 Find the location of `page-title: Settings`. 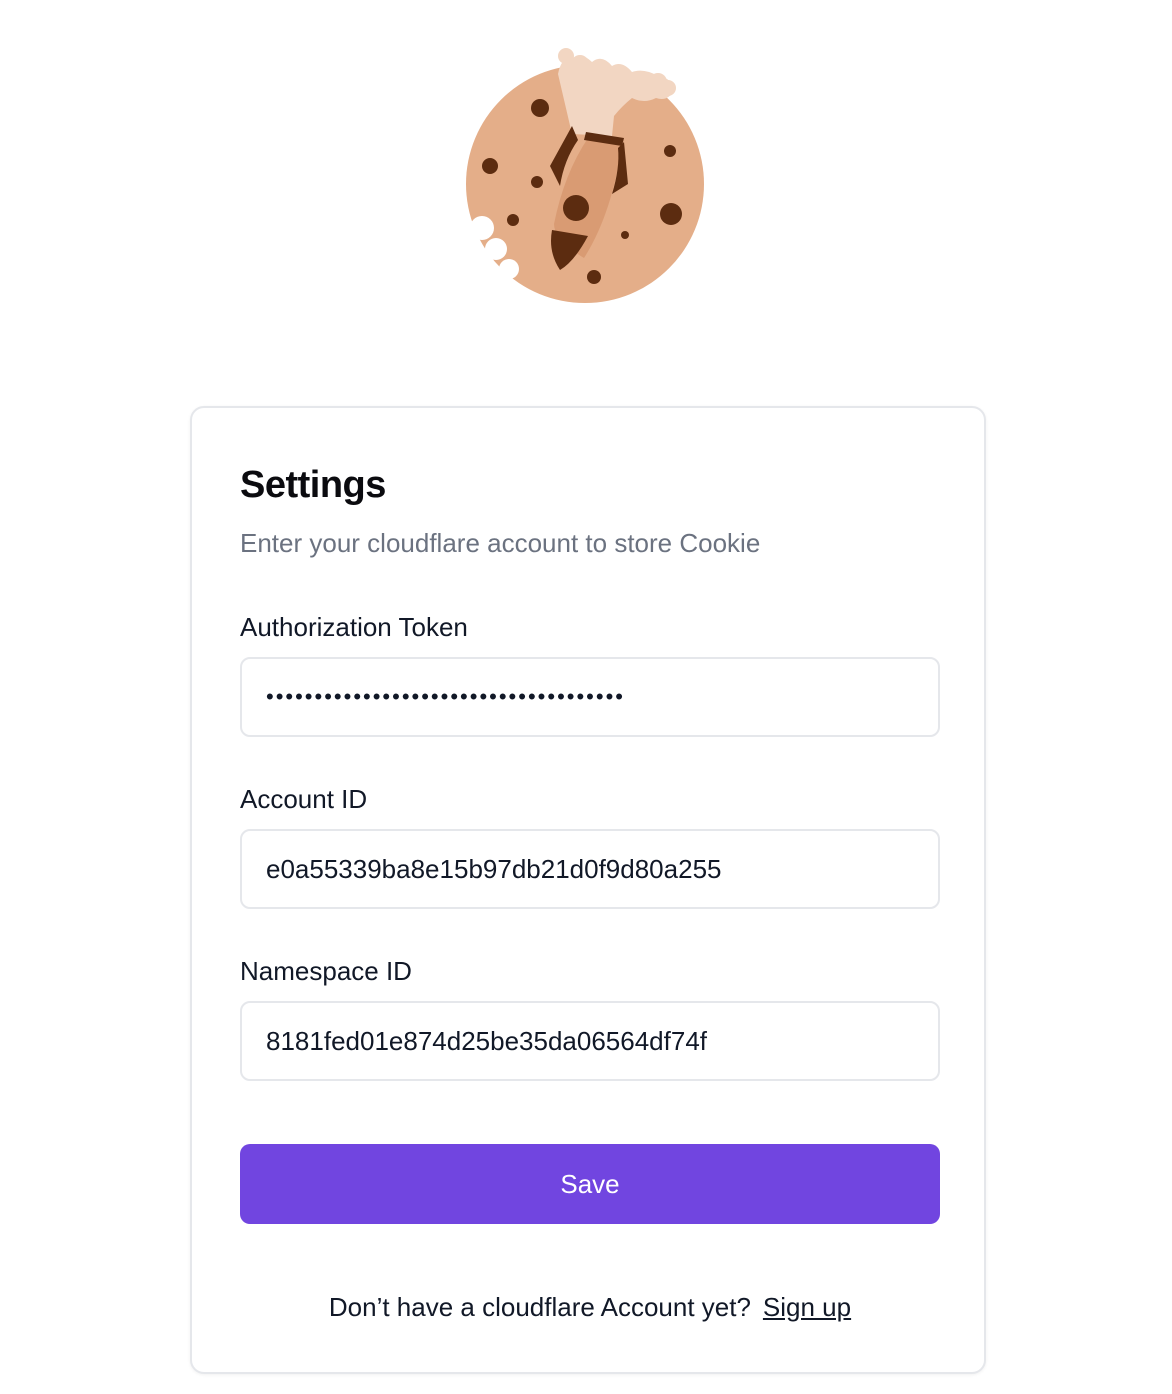

page-title: Settings is located at coordinates (313, 485).